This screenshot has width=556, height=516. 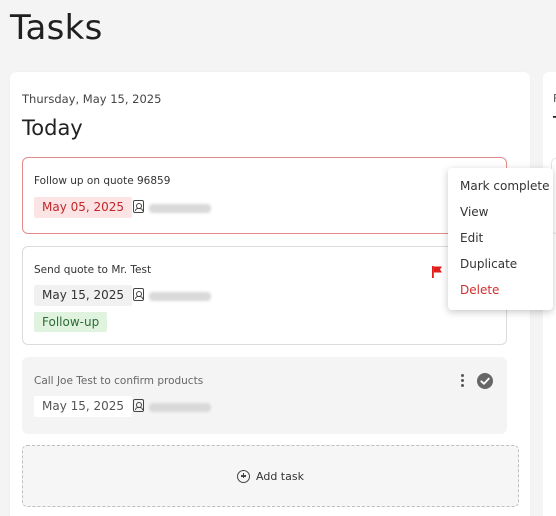 I want to click on task-title: Send quote to Mr. Test, so click(x=92, y=270).